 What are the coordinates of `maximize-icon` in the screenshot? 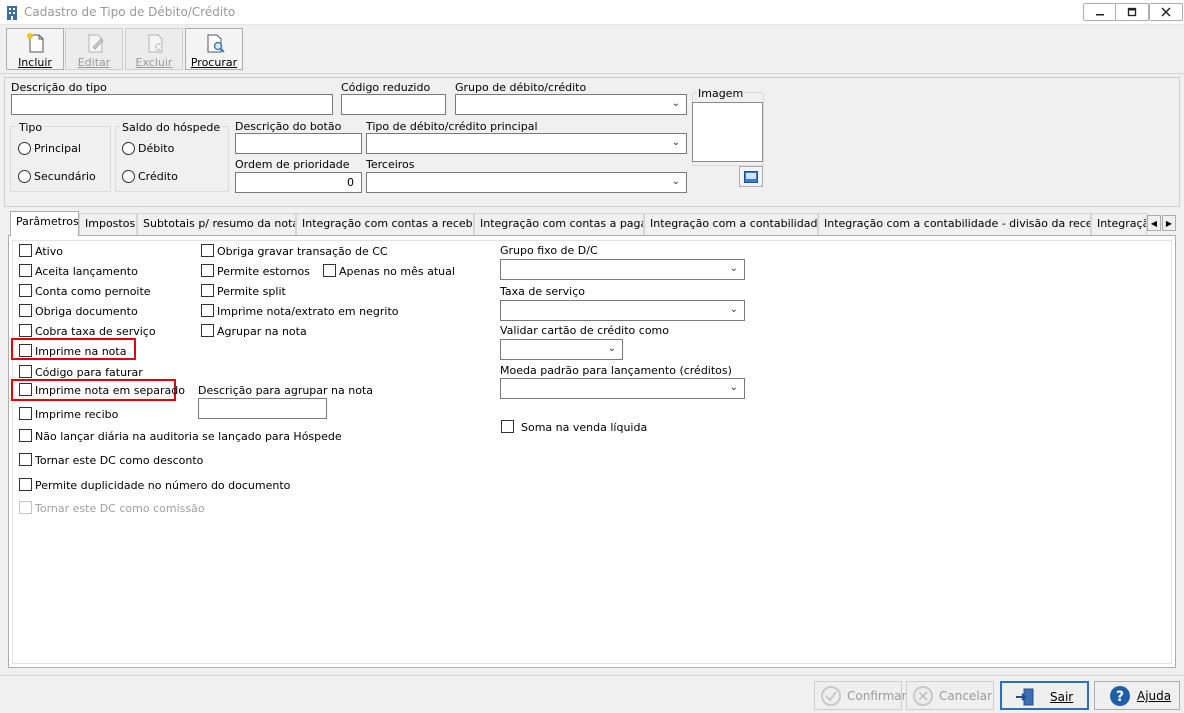 It's located at (1132, 12).